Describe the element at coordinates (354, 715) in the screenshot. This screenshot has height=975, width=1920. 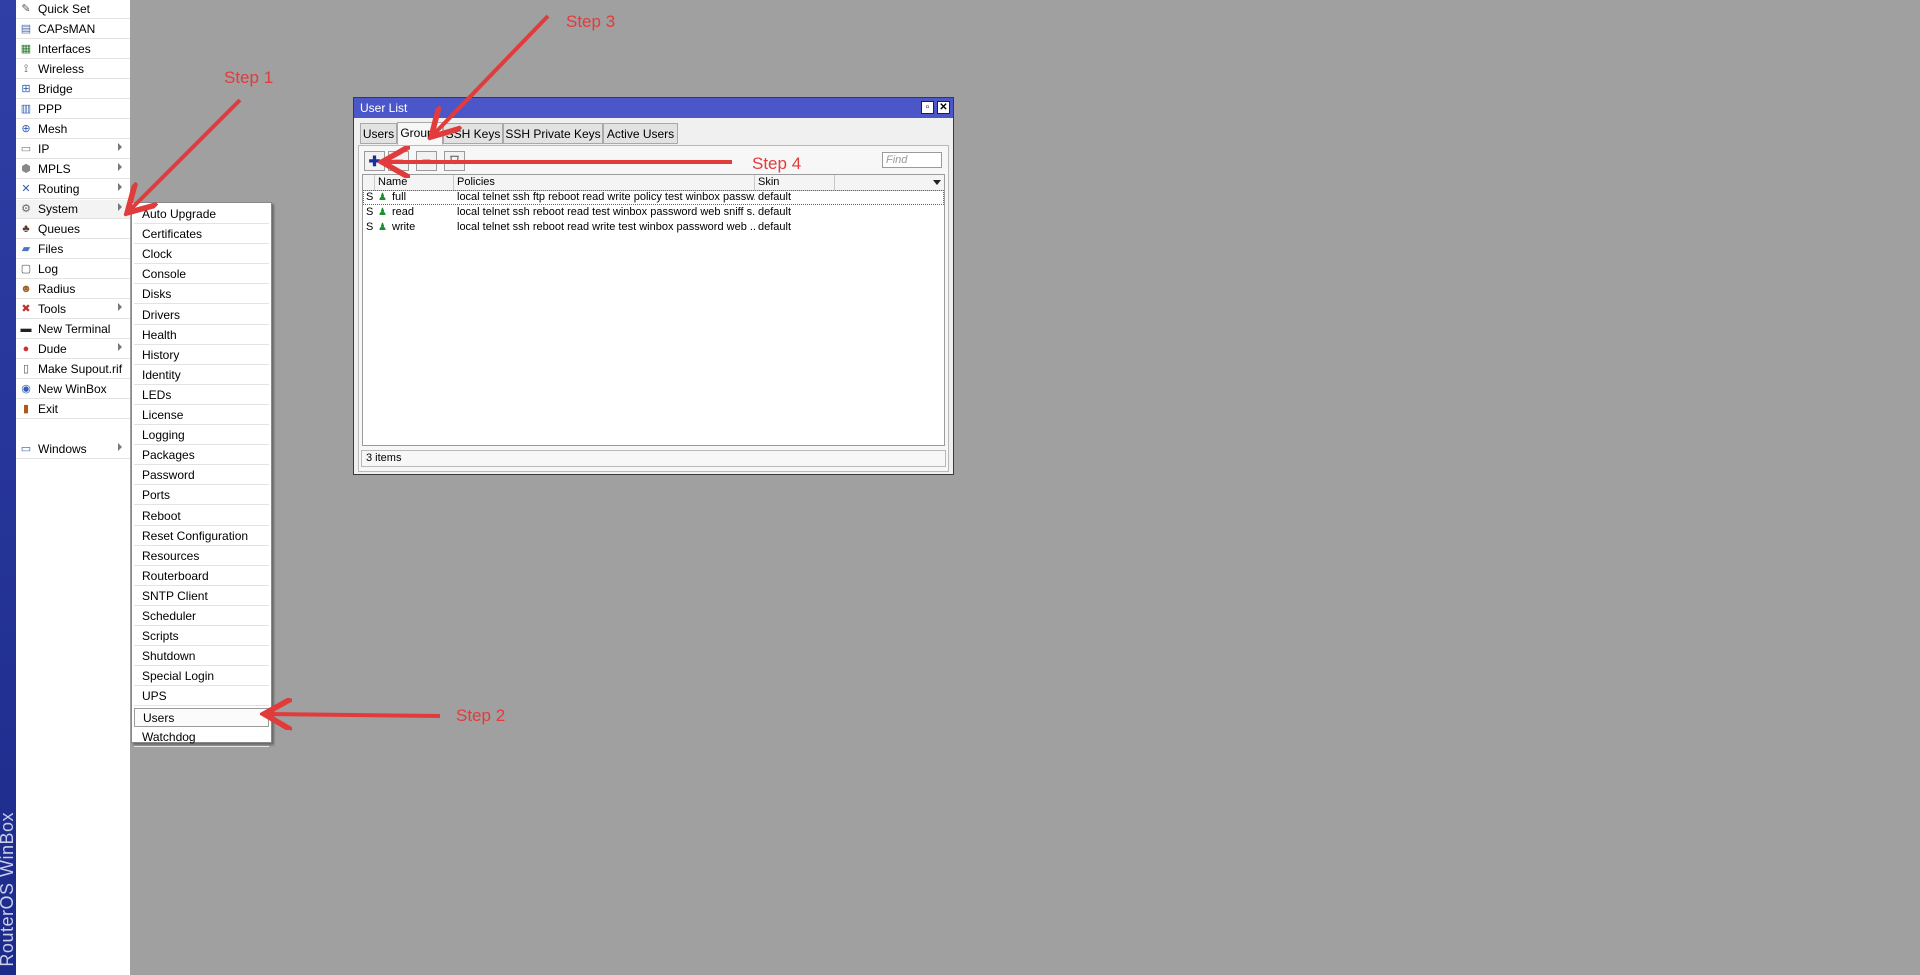
I see `step-2-arrow` at that location.